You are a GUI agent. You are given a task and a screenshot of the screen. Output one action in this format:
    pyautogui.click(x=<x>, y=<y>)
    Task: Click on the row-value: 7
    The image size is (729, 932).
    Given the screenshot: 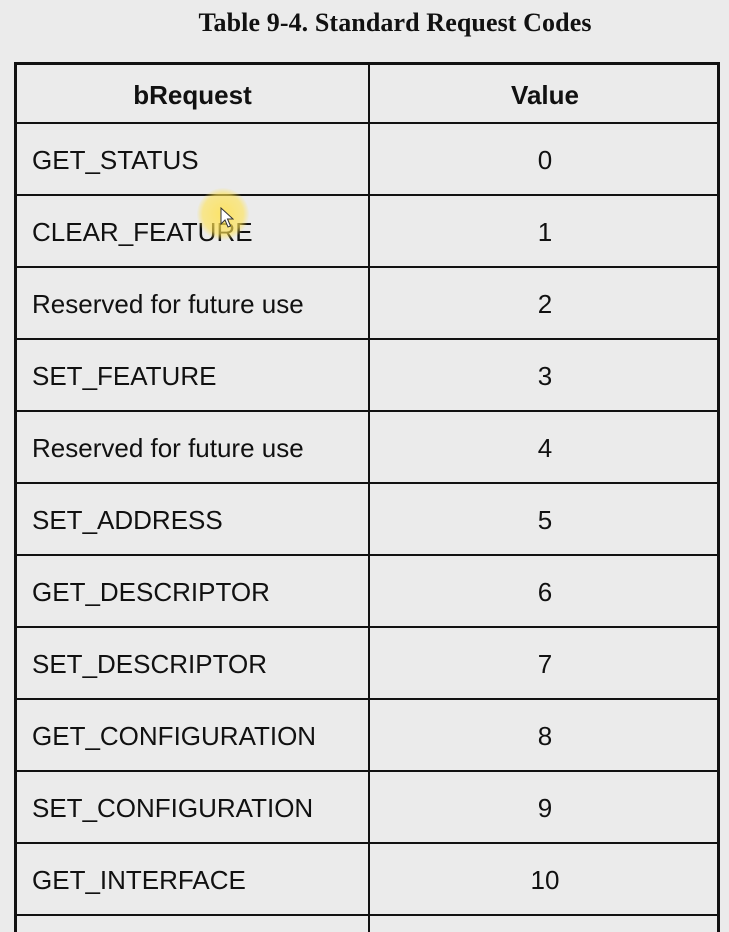 What is the action you would take?
    pyautogui.click(x=545, y=664)
    